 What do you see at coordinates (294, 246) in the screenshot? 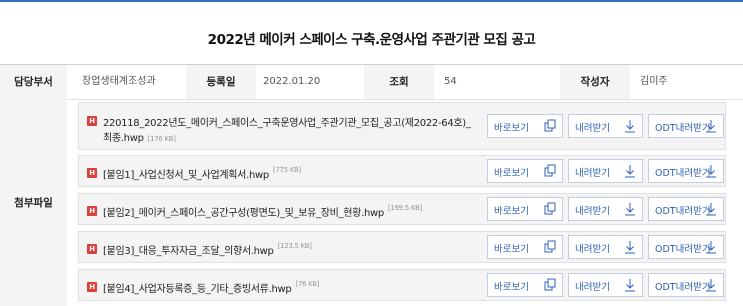
I see `file-size: [123.5 KB]` at bounding box center [294, 246].